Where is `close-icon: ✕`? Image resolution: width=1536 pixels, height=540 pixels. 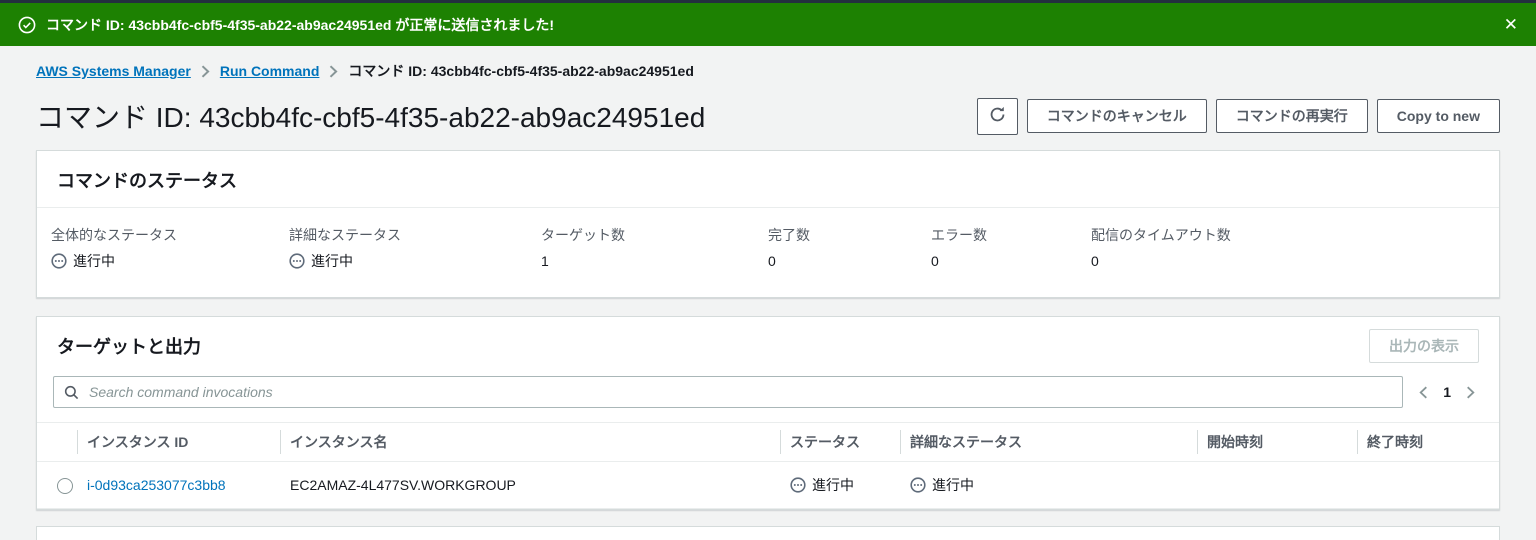
close-icon: ✕ is located at coordinates (1511, 24).